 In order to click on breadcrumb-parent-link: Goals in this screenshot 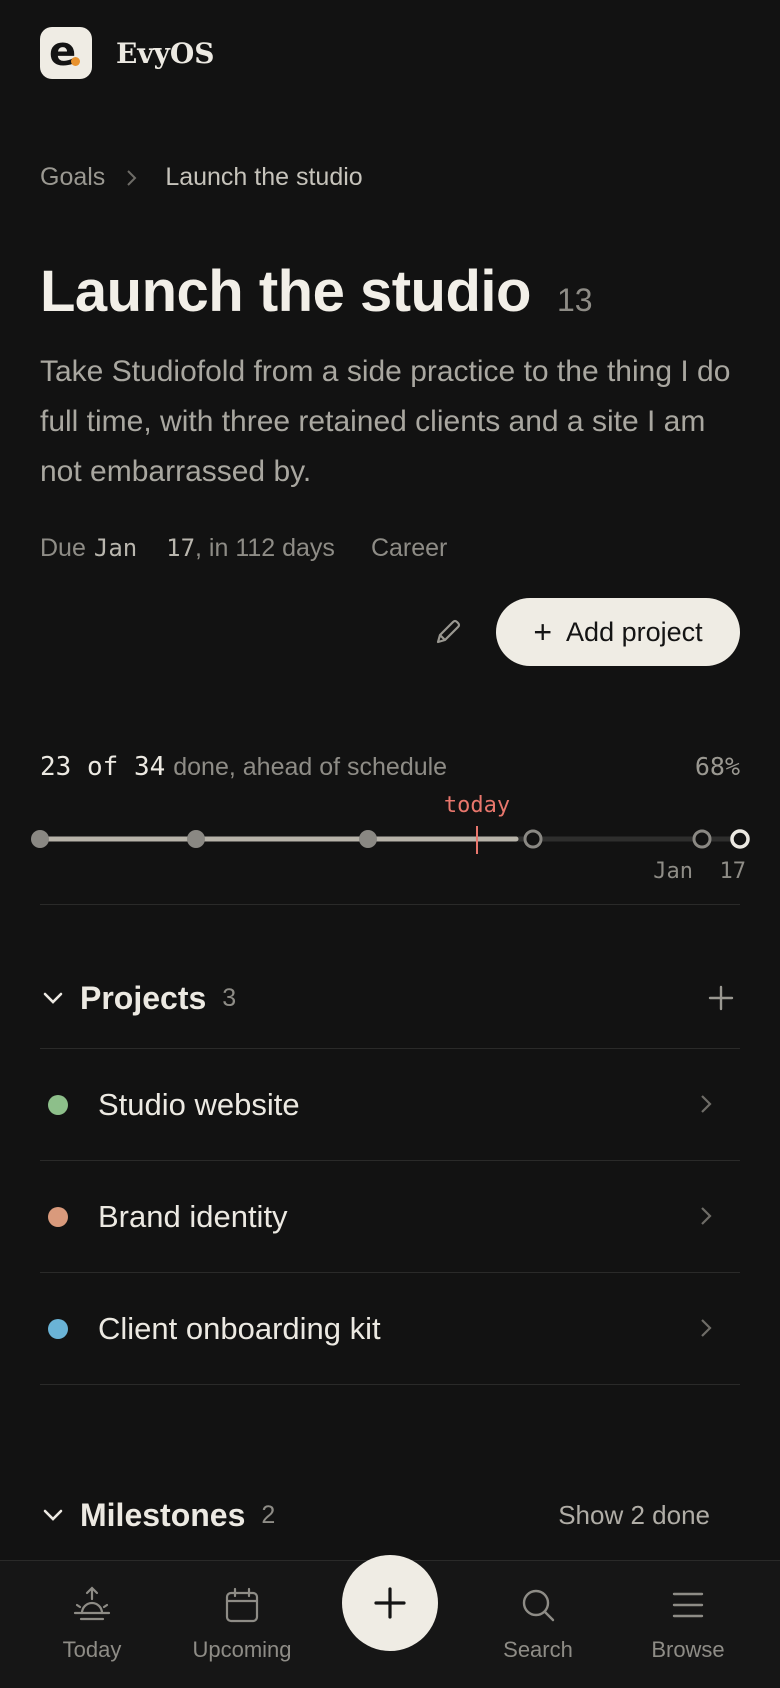, I will do `click(72, 177)`.